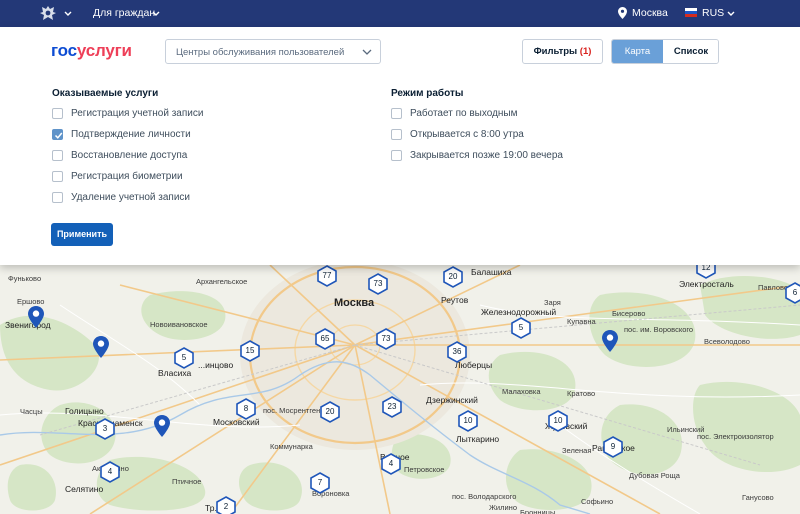  I want to click on cluster-count: 77, so click(327, 275).